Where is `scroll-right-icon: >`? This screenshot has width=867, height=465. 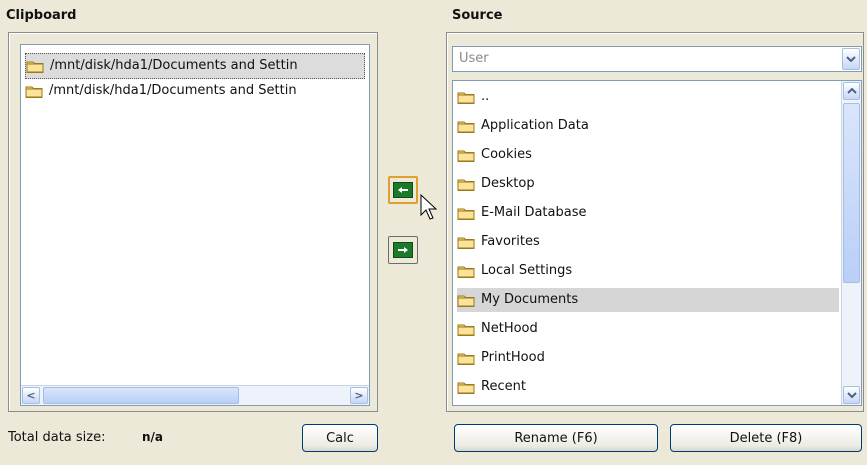 scroll-right-icon: > is located at coordinates (359, 395).